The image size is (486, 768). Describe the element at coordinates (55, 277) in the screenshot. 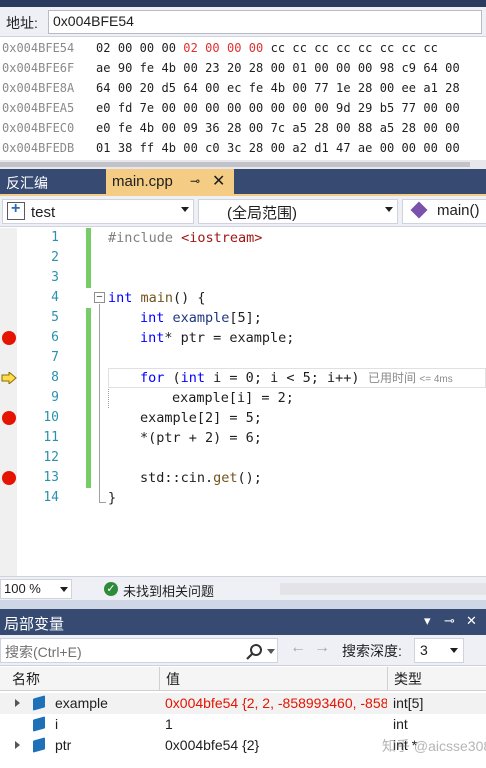

I see `line-number: 3` at that location.